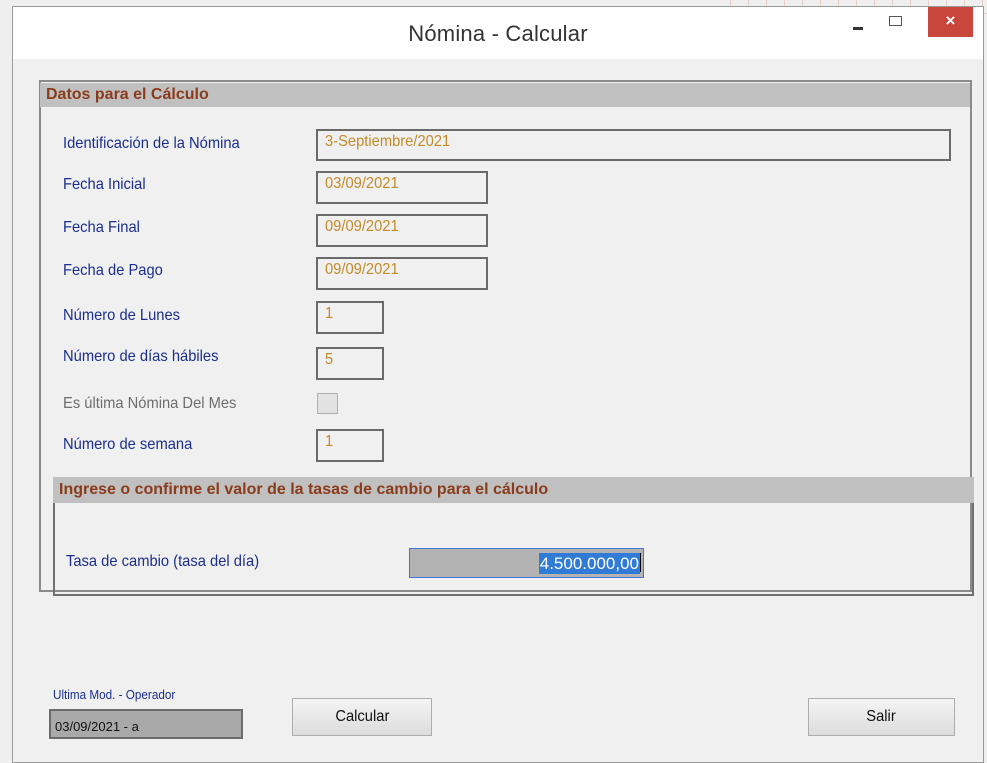 This screenshot has height=763, width=987. What do you see at coordinates (640, 562) in the screenshot?
I see `text-caret` at bounding box center [640, 562].